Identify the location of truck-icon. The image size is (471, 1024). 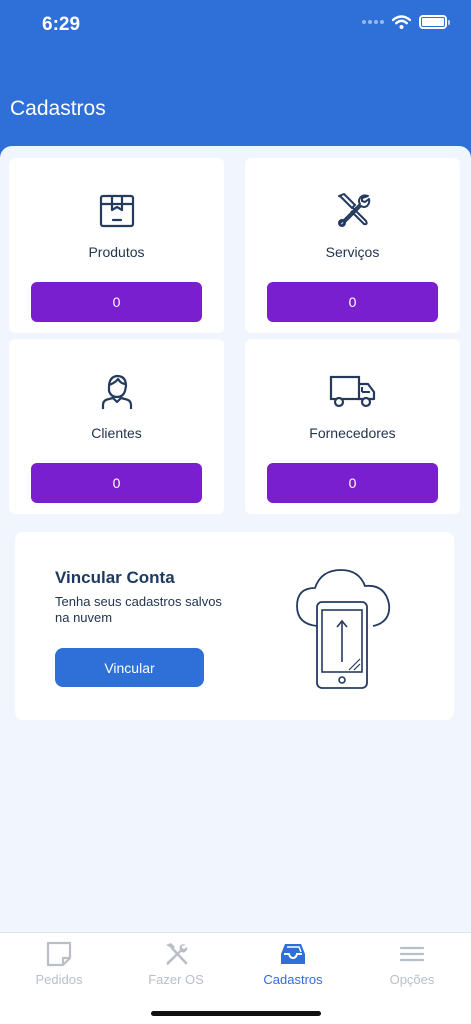
(352, 391).